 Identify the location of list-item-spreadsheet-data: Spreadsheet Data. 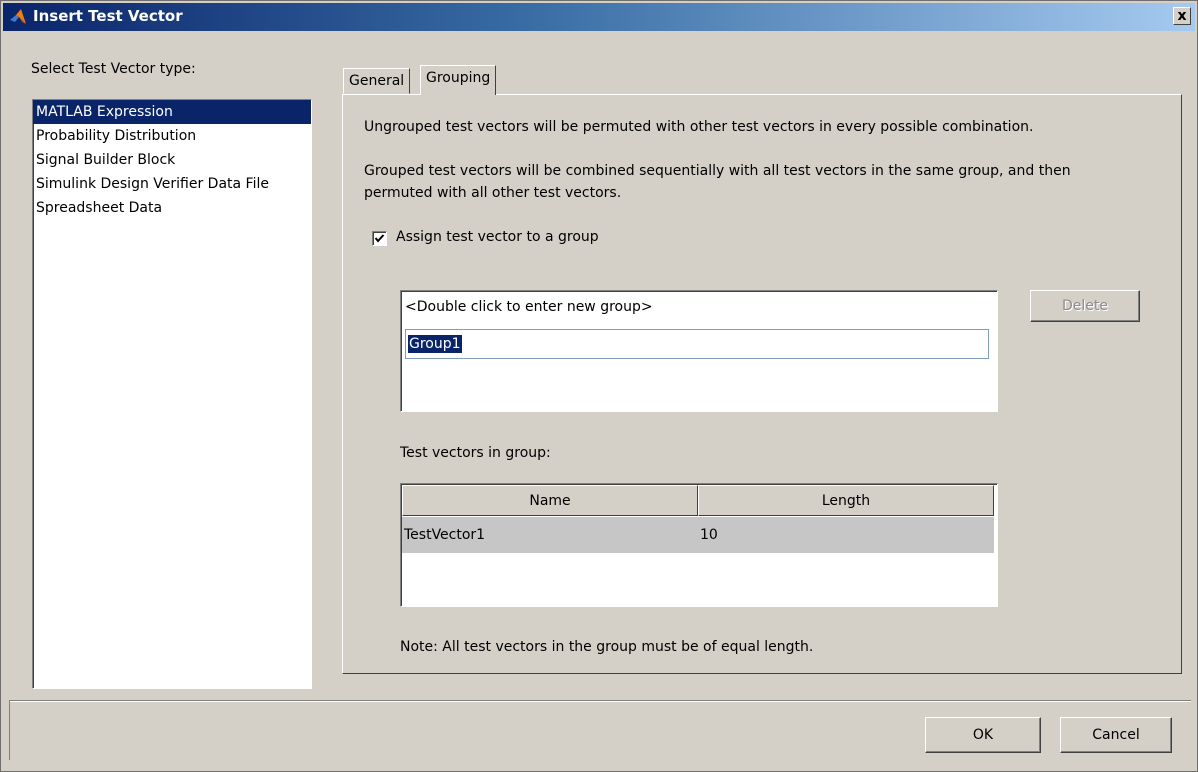
(172, 208).